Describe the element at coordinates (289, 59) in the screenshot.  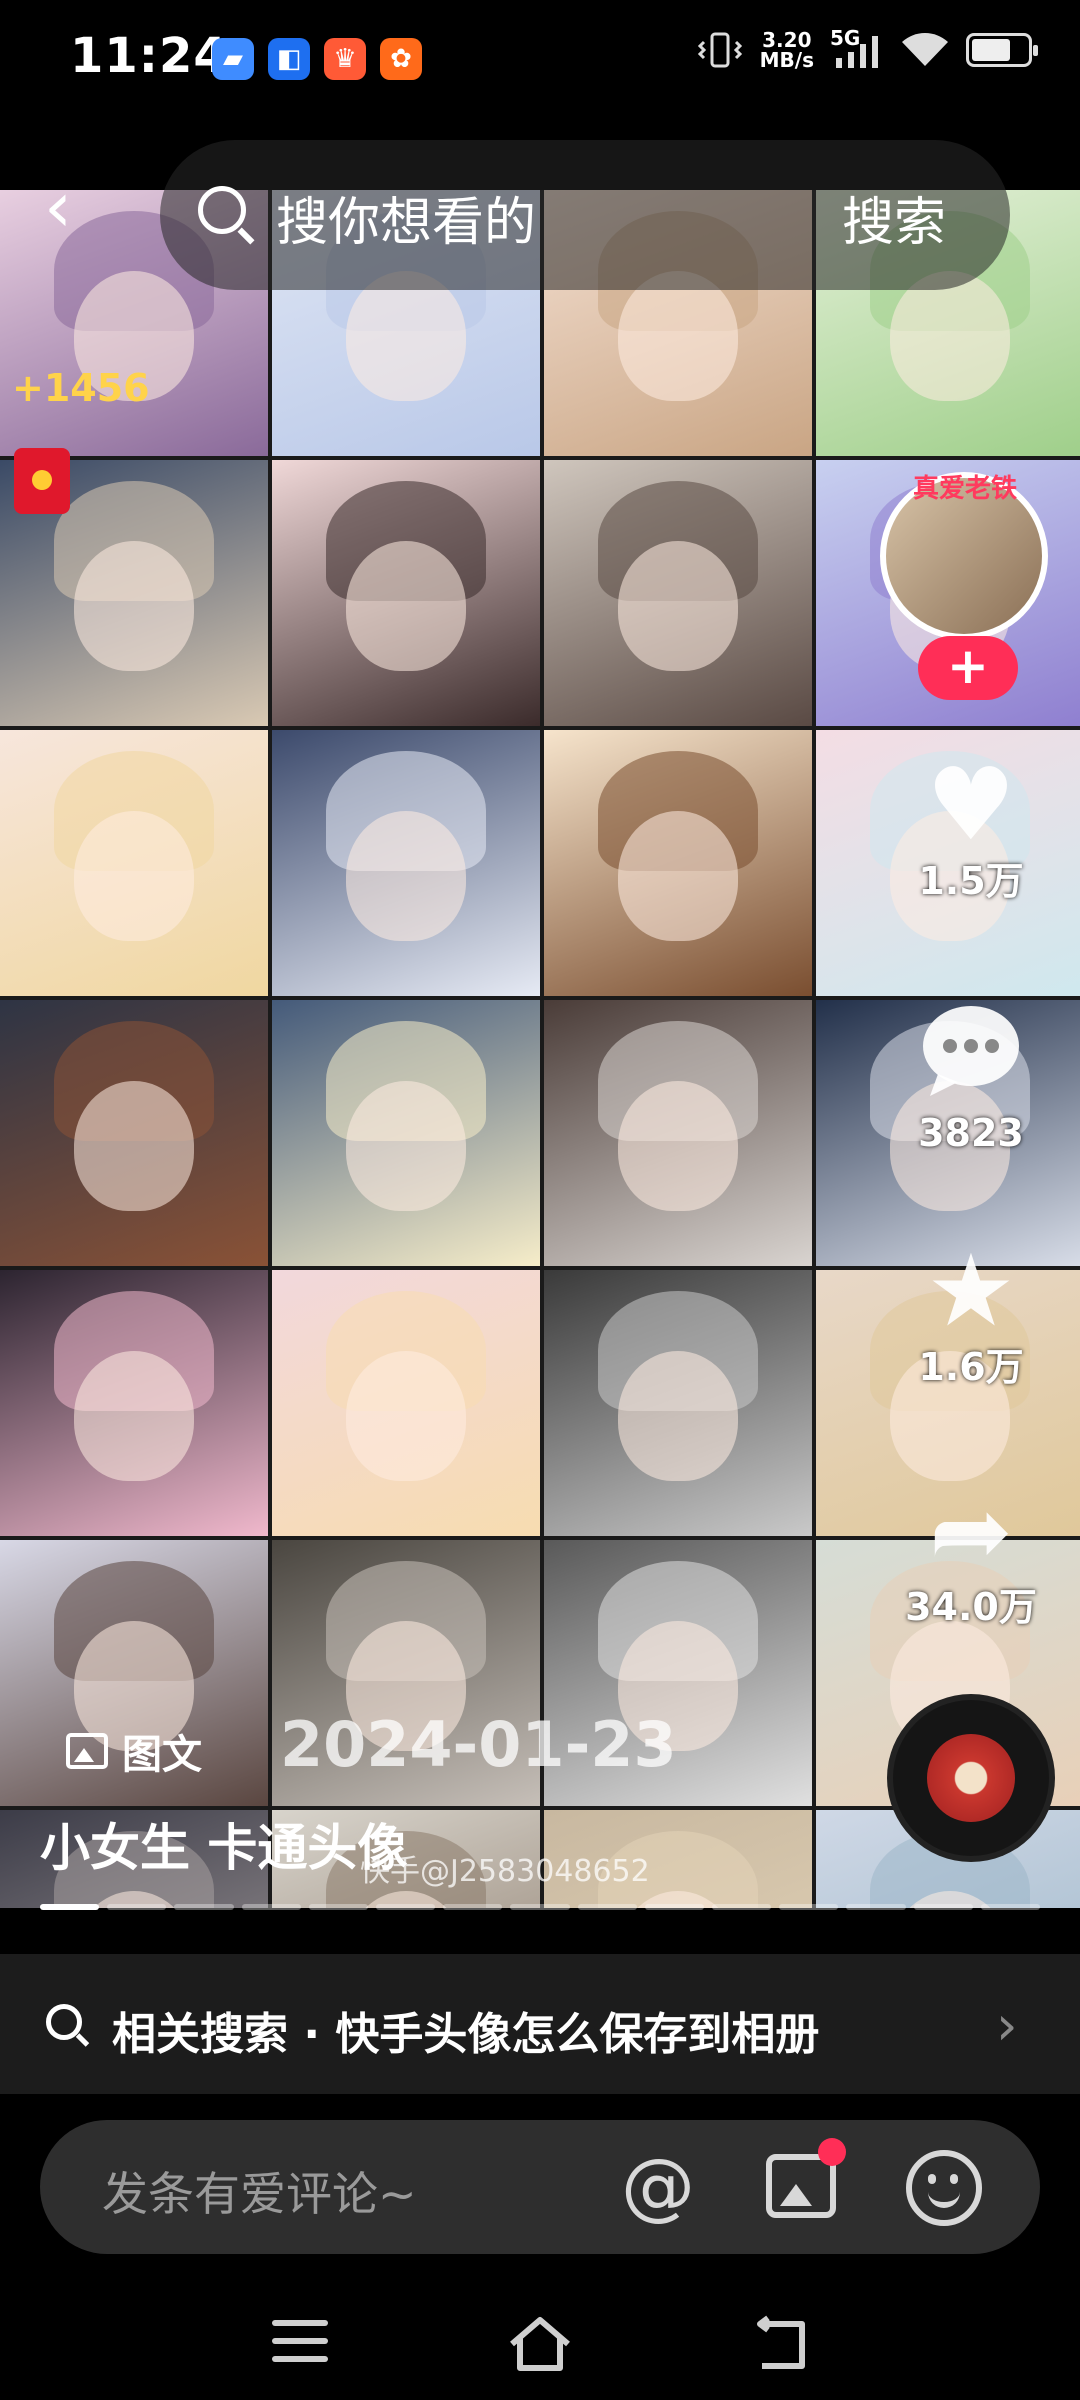
I see `blue-square-app-icon: ◧` at that location.